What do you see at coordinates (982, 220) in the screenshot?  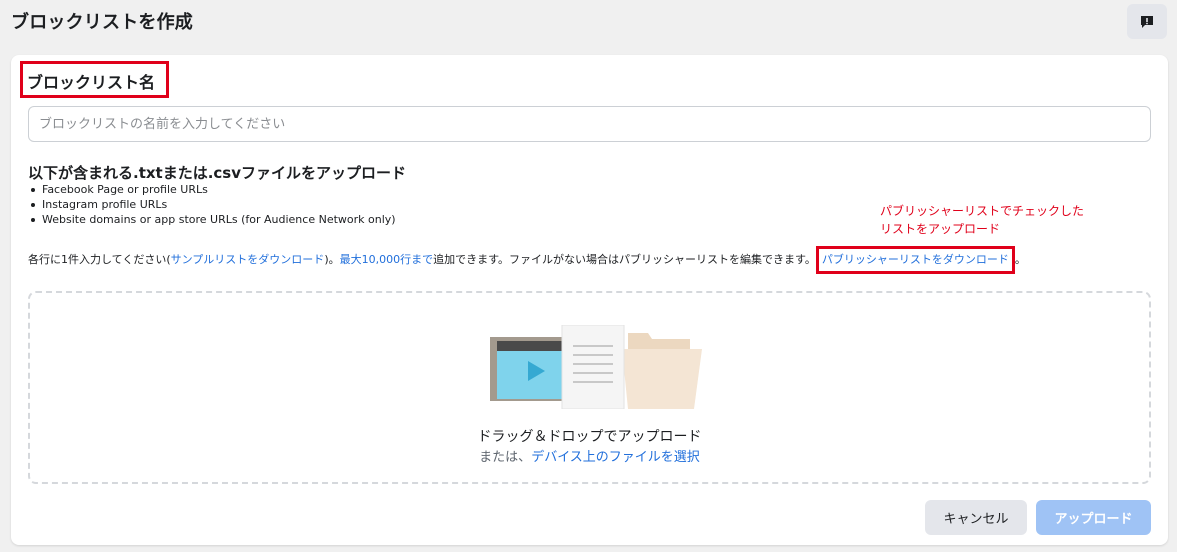 I see `annotation-note: パブリッシャーリストでチェックした リストをアップロード` at bounding box center [982, 220].